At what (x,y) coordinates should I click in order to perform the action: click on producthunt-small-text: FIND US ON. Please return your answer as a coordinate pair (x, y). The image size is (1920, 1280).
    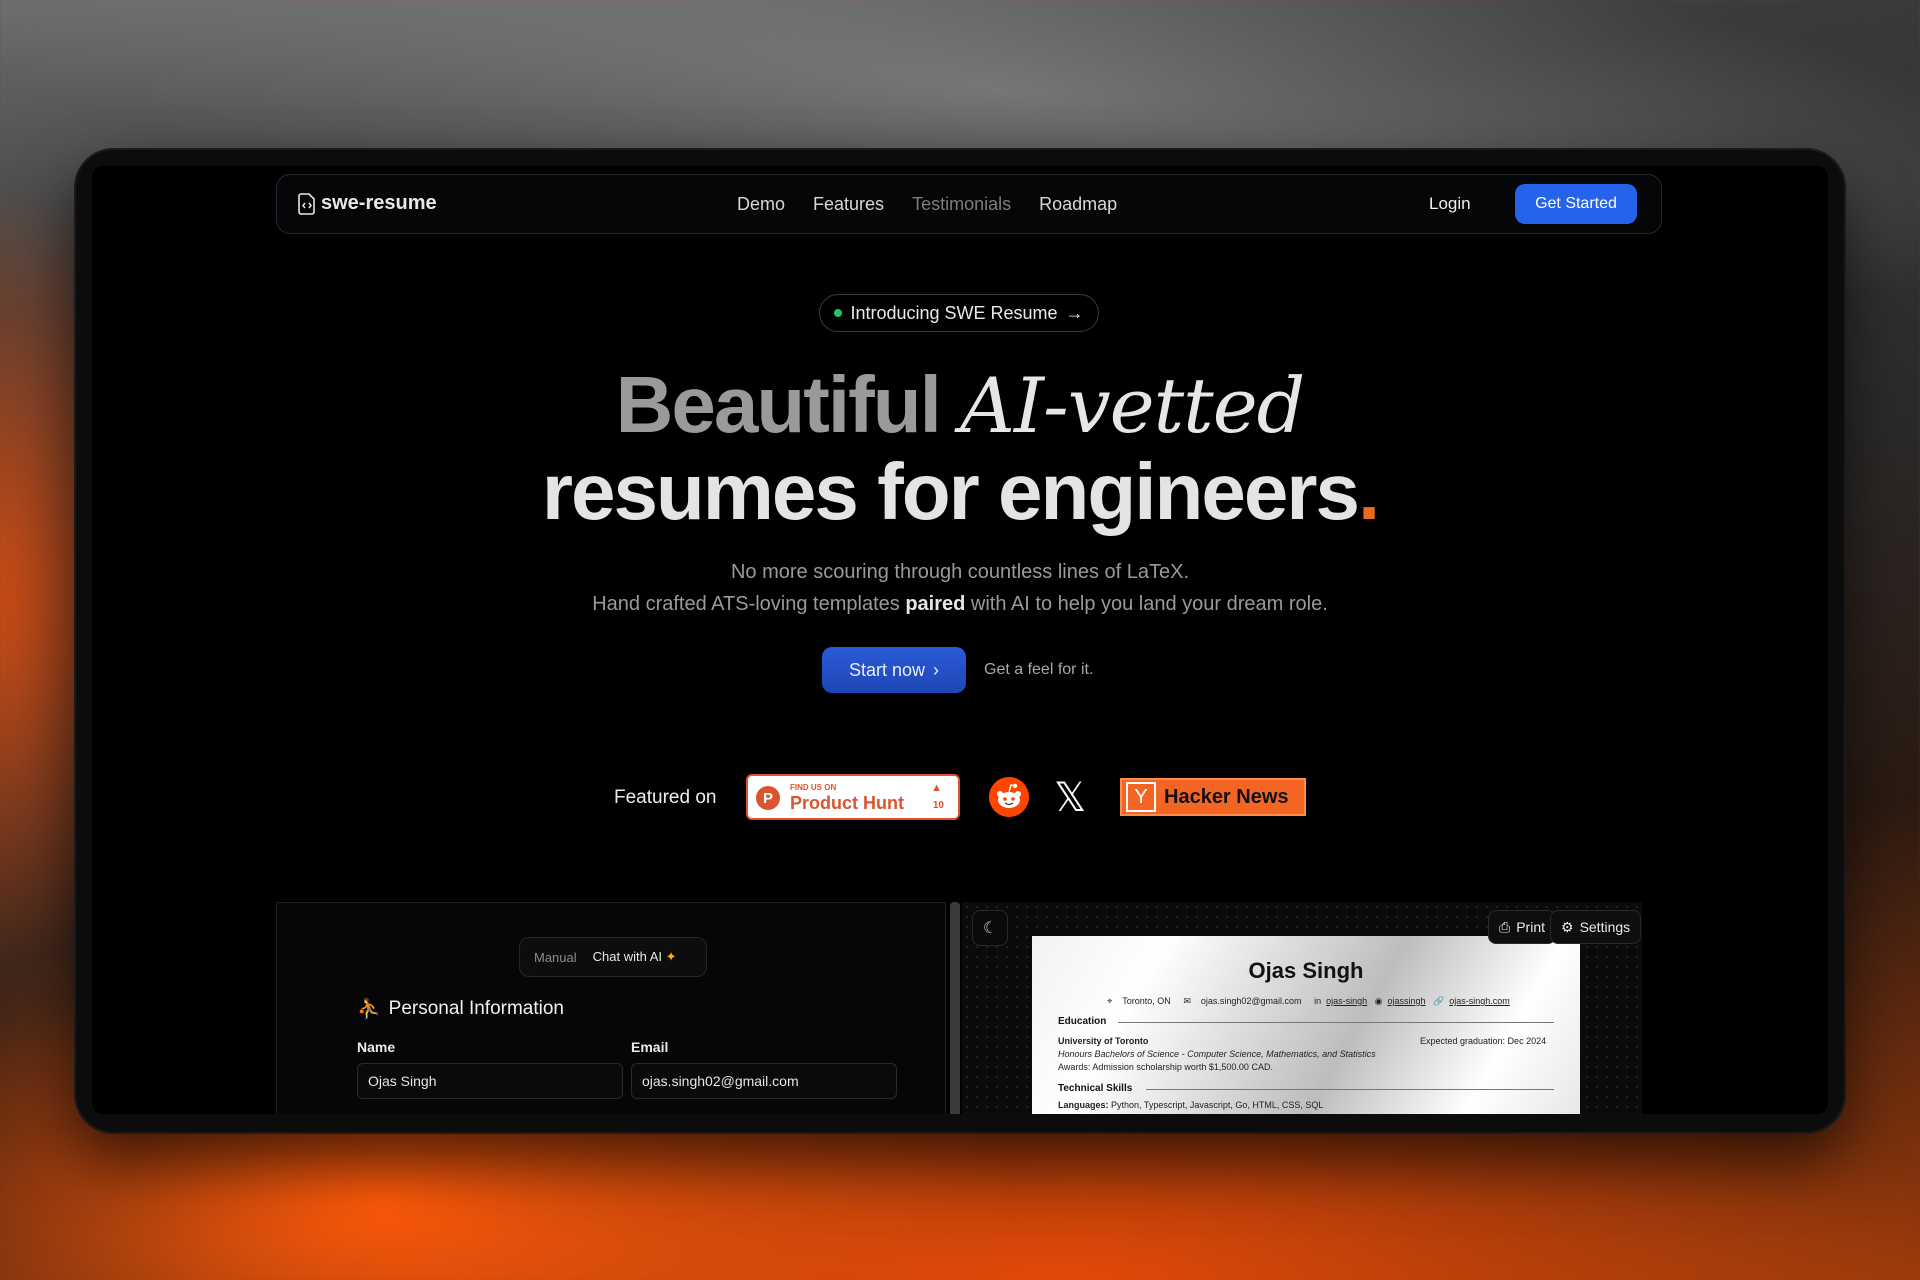
    Looking at the image, I should click on (813, 787).